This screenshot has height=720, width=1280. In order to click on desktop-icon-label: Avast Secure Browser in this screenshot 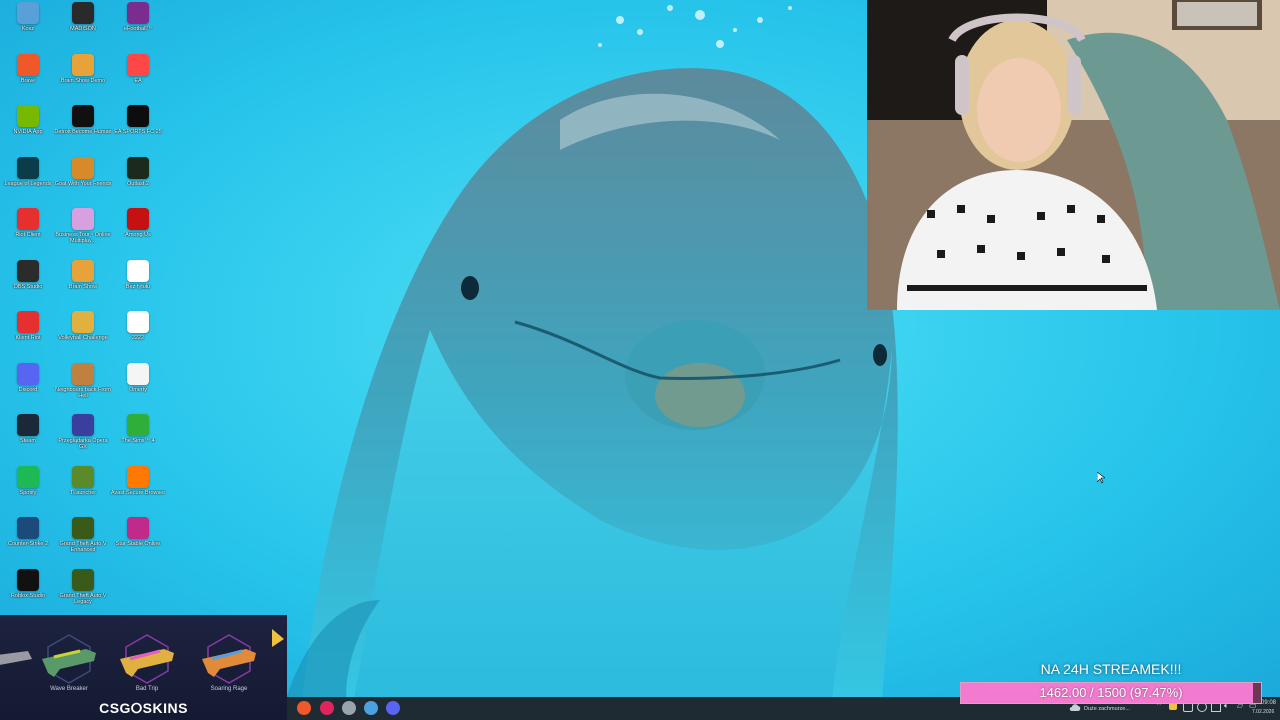, I will do `click(138, 492)`.